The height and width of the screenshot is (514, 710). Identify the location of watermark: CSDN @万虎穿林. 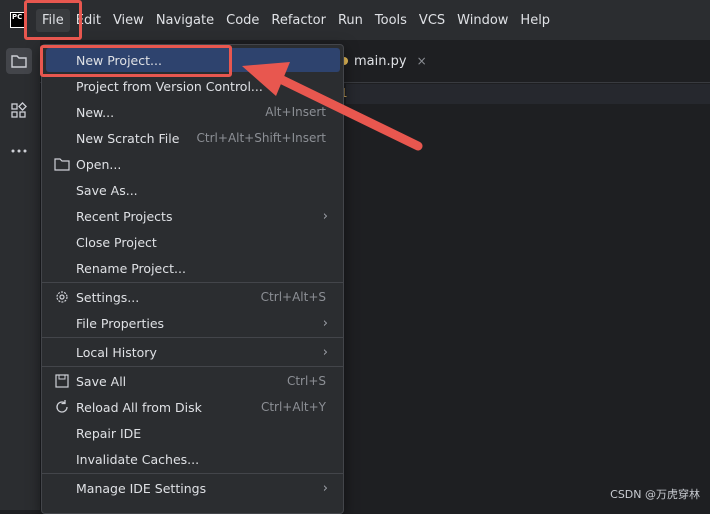
(655, 494).